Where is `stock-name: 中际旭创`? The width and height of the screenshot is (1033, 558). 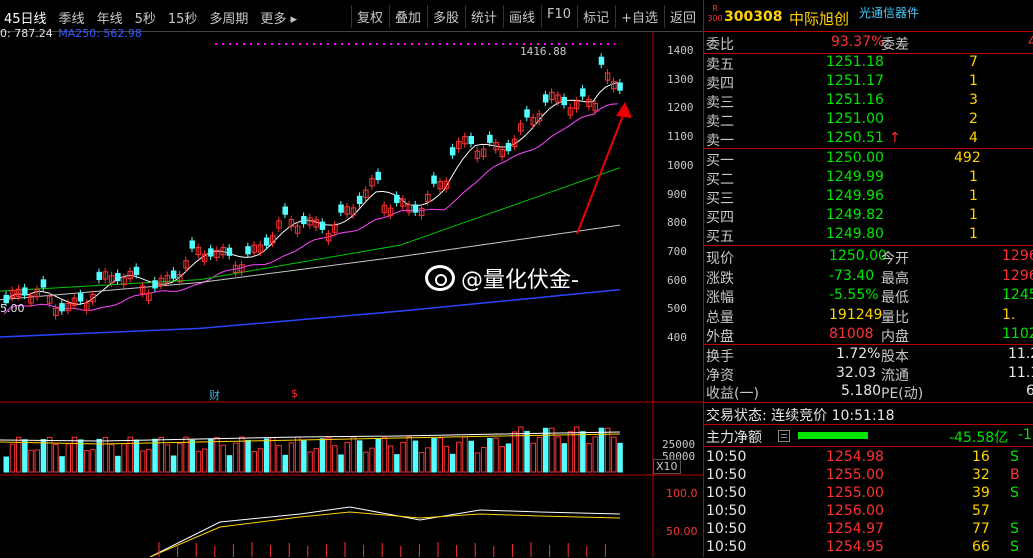 stock-name: 中际旭创 is located at coordinates (819, 18).